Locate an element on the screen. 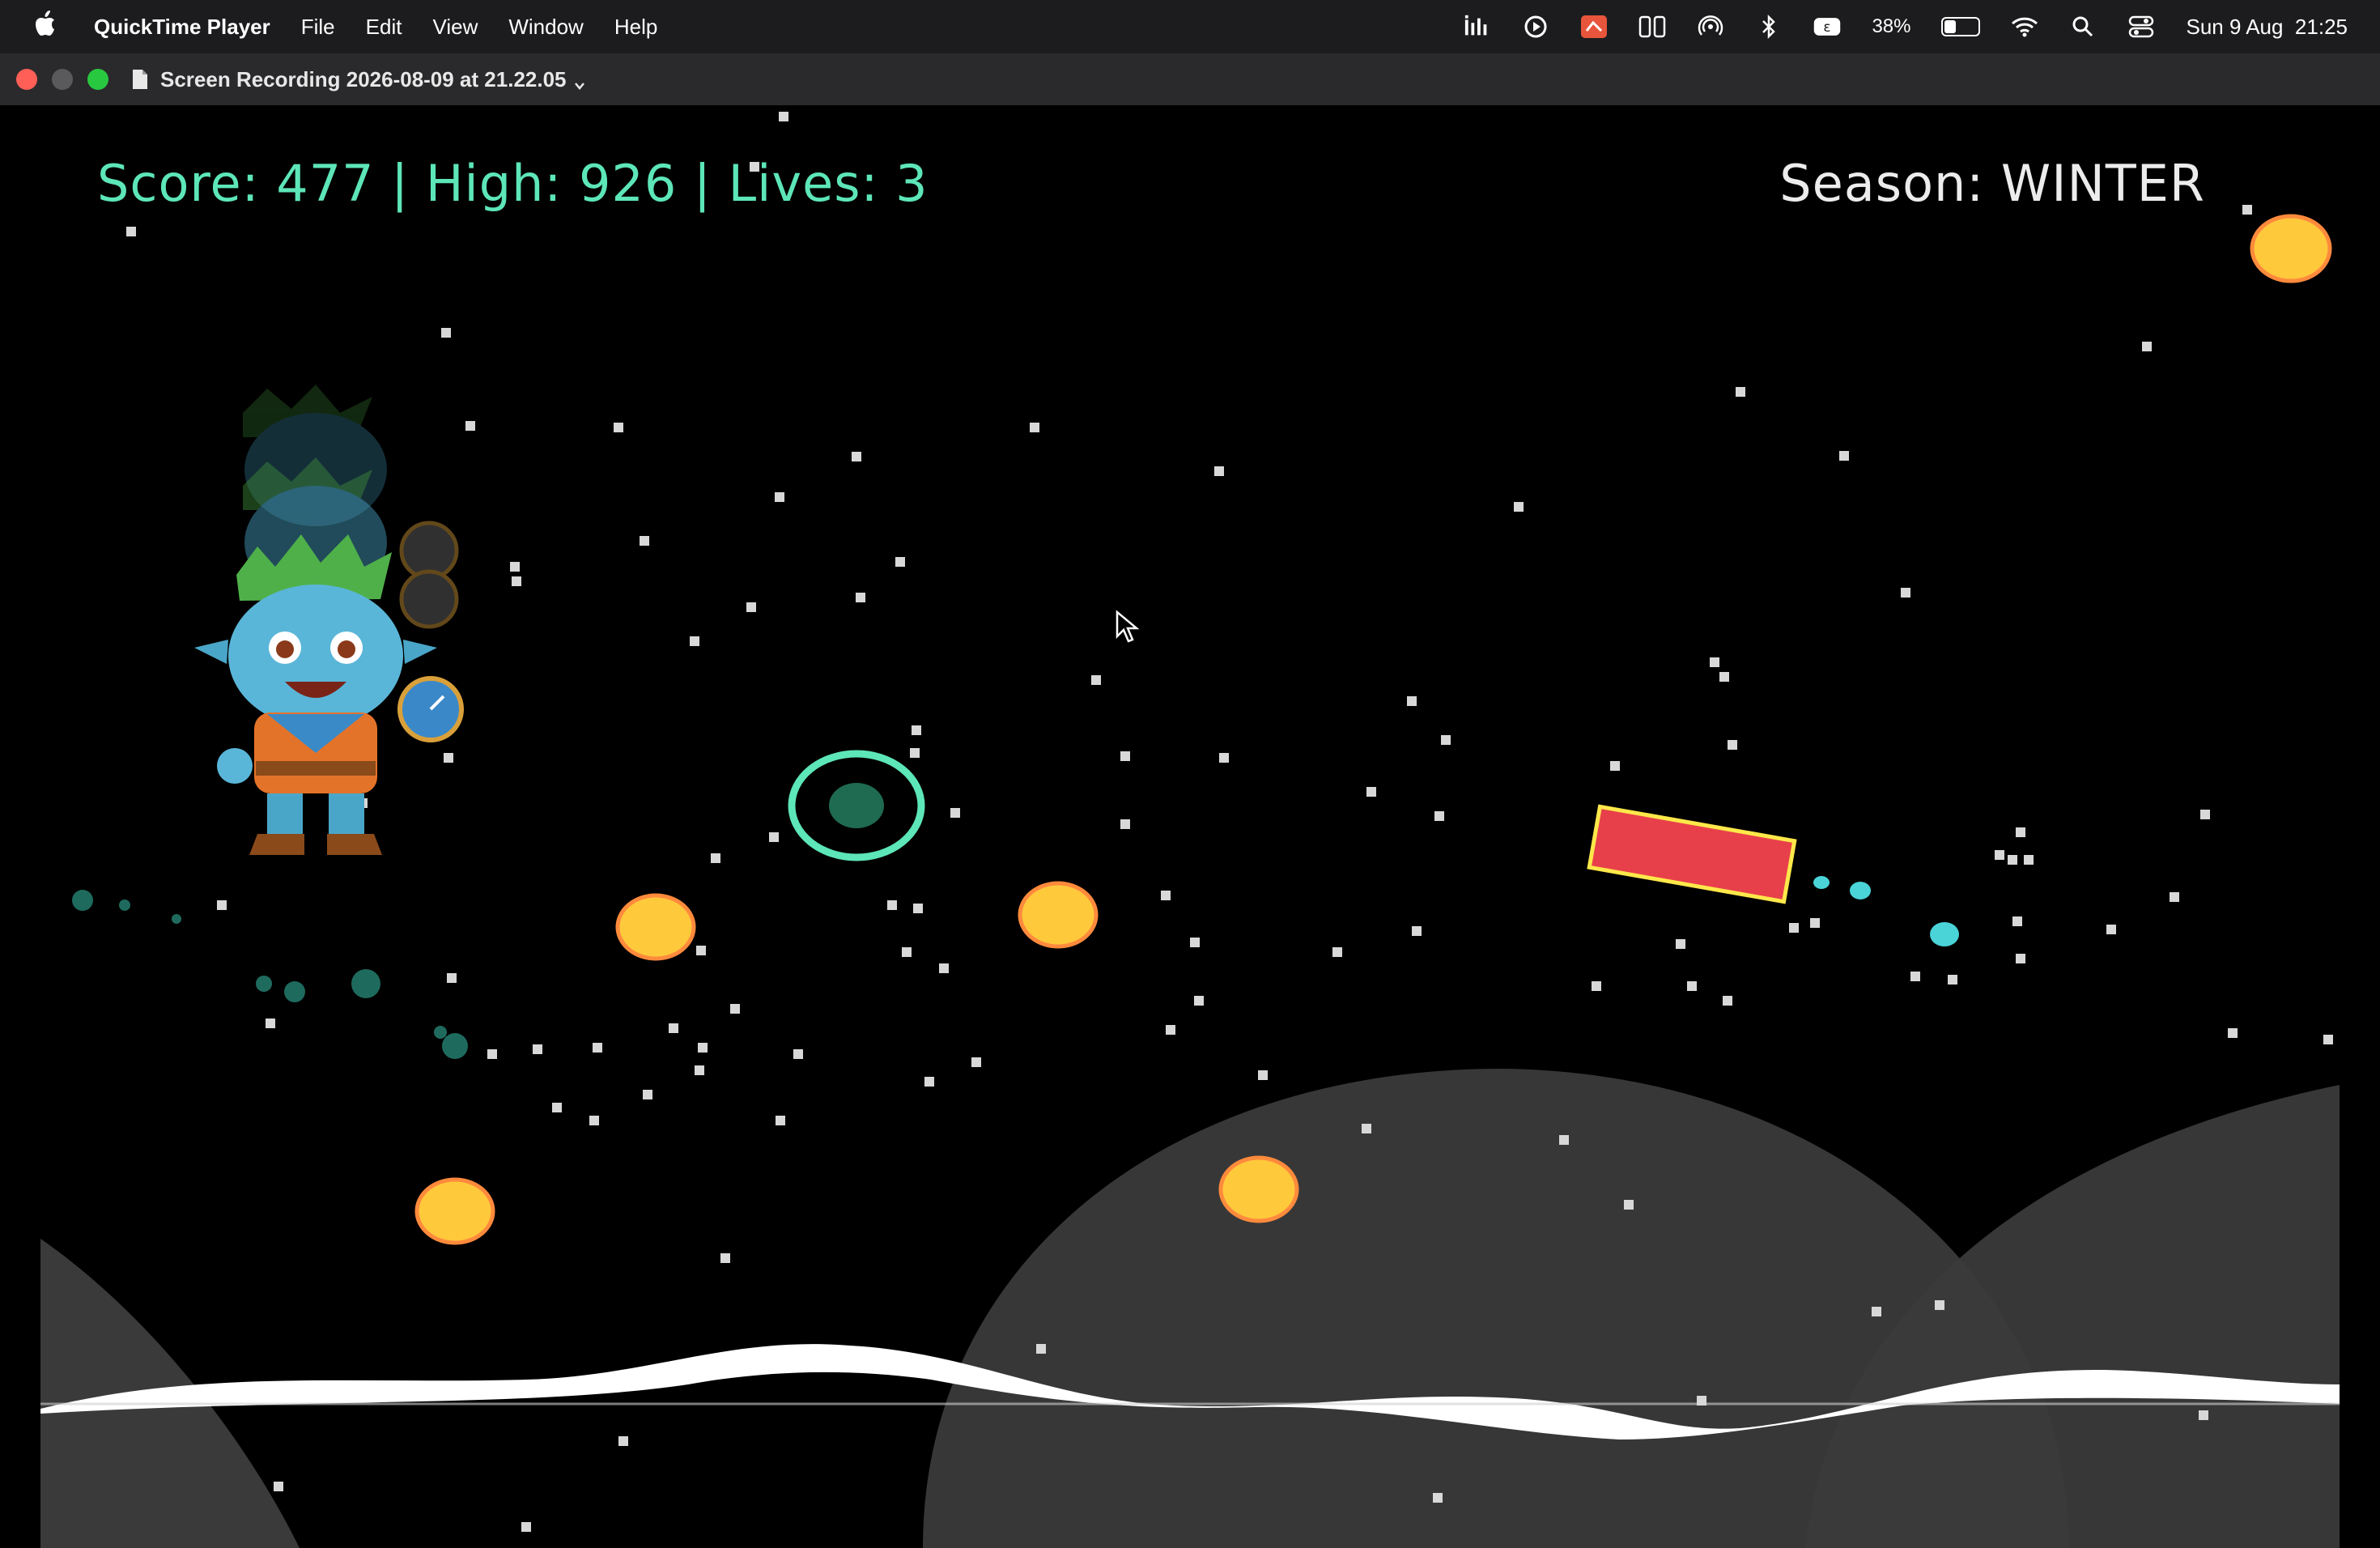 This screenshot has width=2380, height=1548. close-button is located at coordinates (26, 79).